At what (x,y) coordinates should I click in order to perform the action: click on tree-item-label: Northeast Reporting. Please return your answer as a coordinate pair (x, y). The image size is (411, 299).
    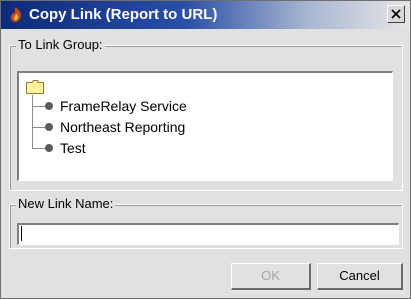
    Looking at the image, I should click on (123, 127).